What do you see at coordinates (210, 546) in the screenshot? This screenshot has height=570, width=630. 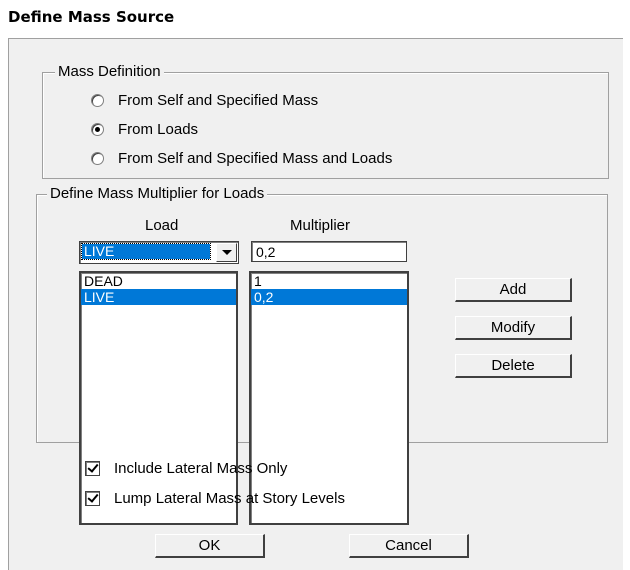 I see `ok-button: OK` at bounding box center [210, 546].